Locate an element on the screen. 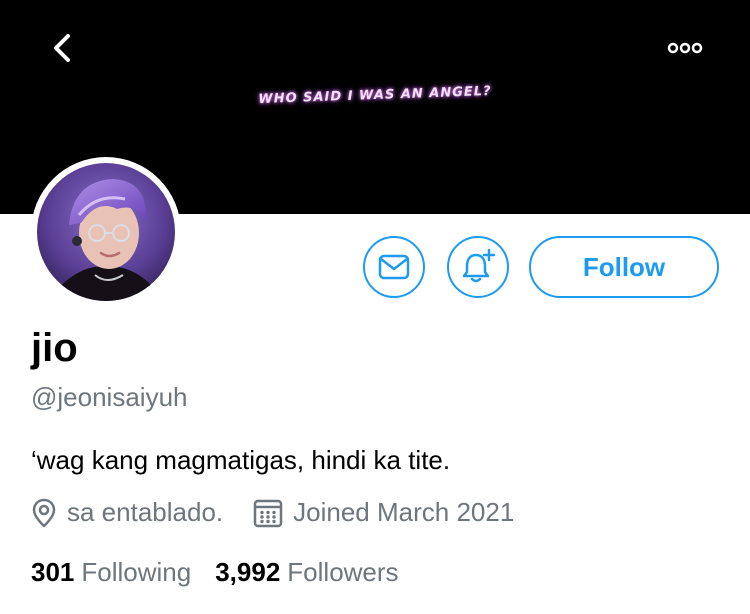 The image size is (750, 614). mail-icon is located at coordinates (394, 267).